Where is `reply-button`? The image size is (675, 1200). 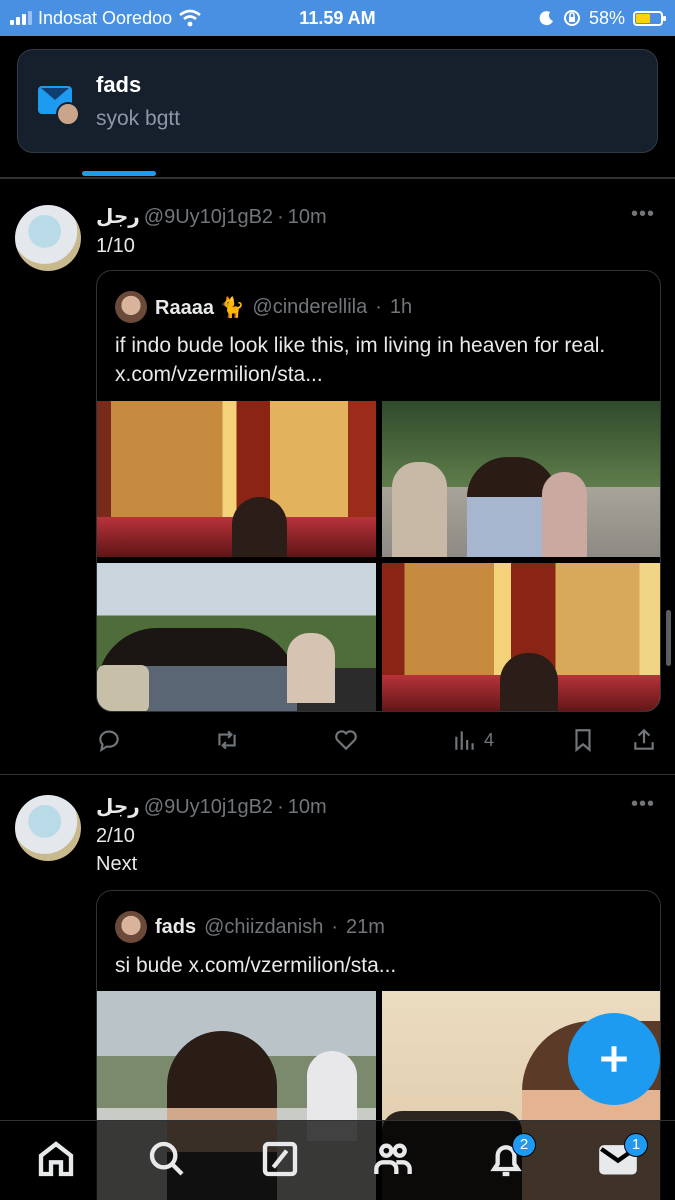 reply-button is located at coordinates (109, 740).